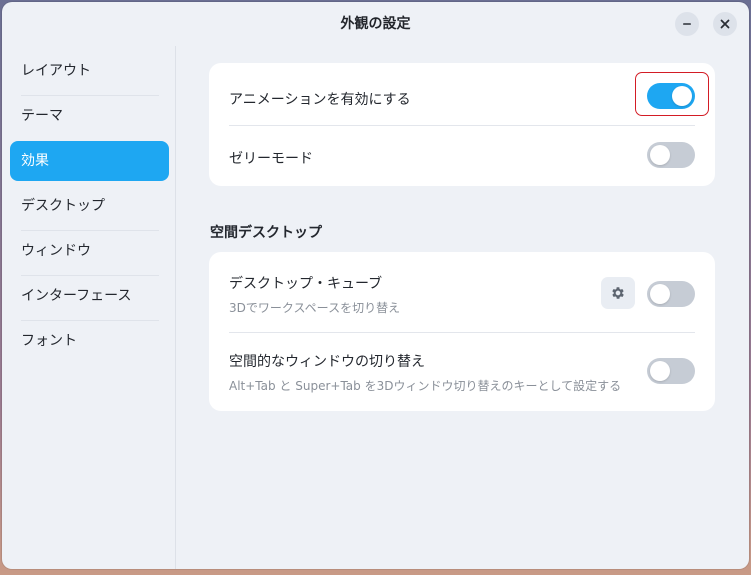 Image resolution: width=751 pixels, height=575 pixels. Describe the element at coordinates (271, 159) in the screenshot. I see `wobbly-label: ゼリーモード` at that location.